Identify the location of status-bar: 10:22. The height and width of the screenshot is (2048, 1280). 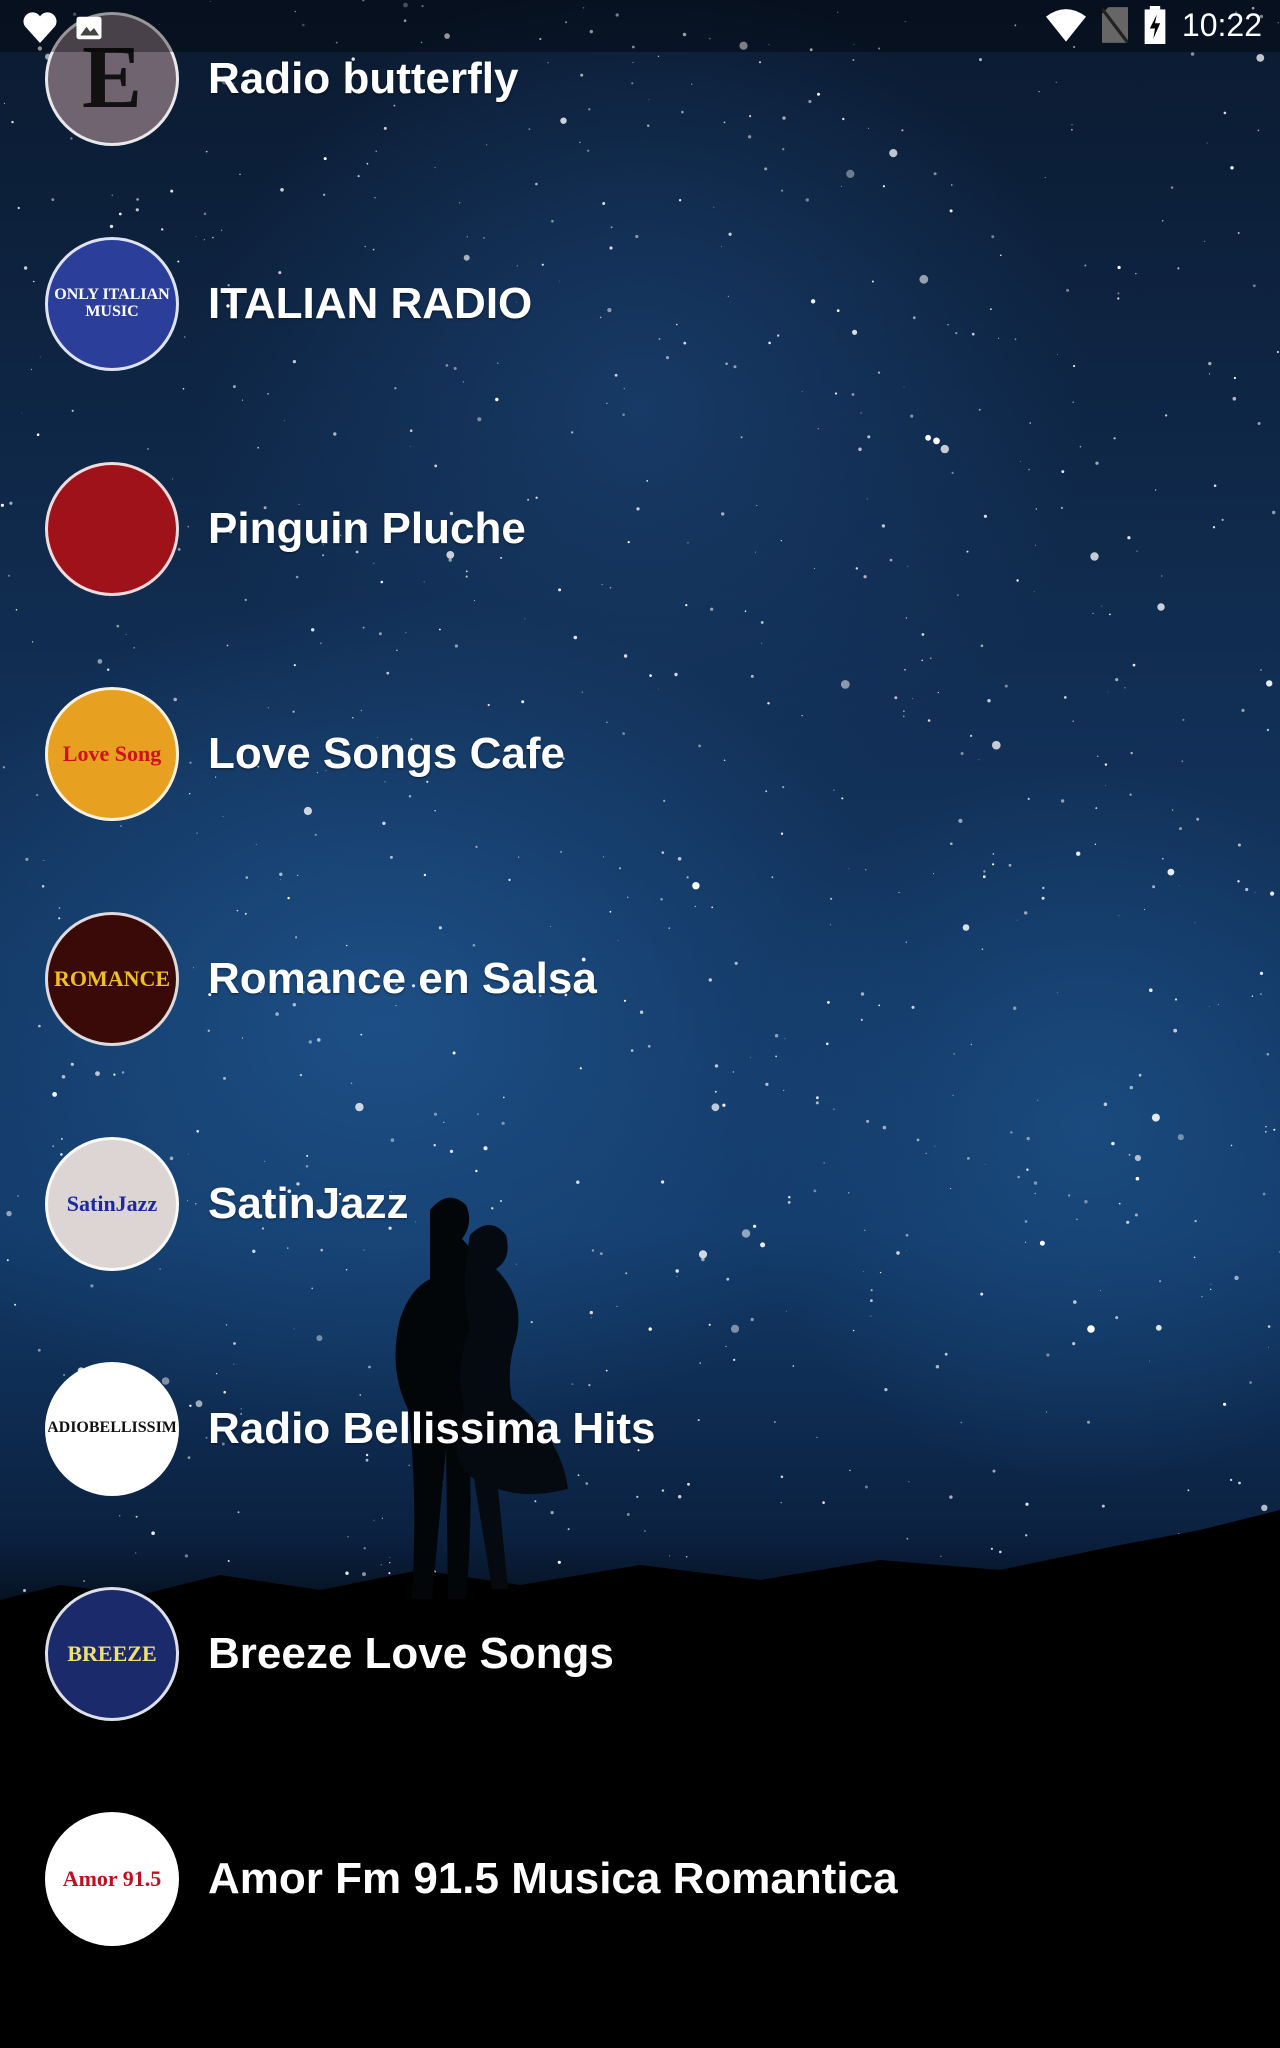
(640, 26).